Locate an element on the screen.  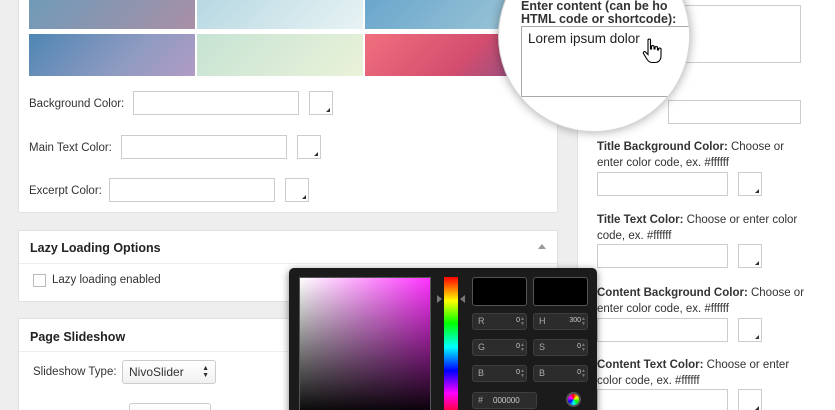
hue-slider is located at coordinates (451, 343).